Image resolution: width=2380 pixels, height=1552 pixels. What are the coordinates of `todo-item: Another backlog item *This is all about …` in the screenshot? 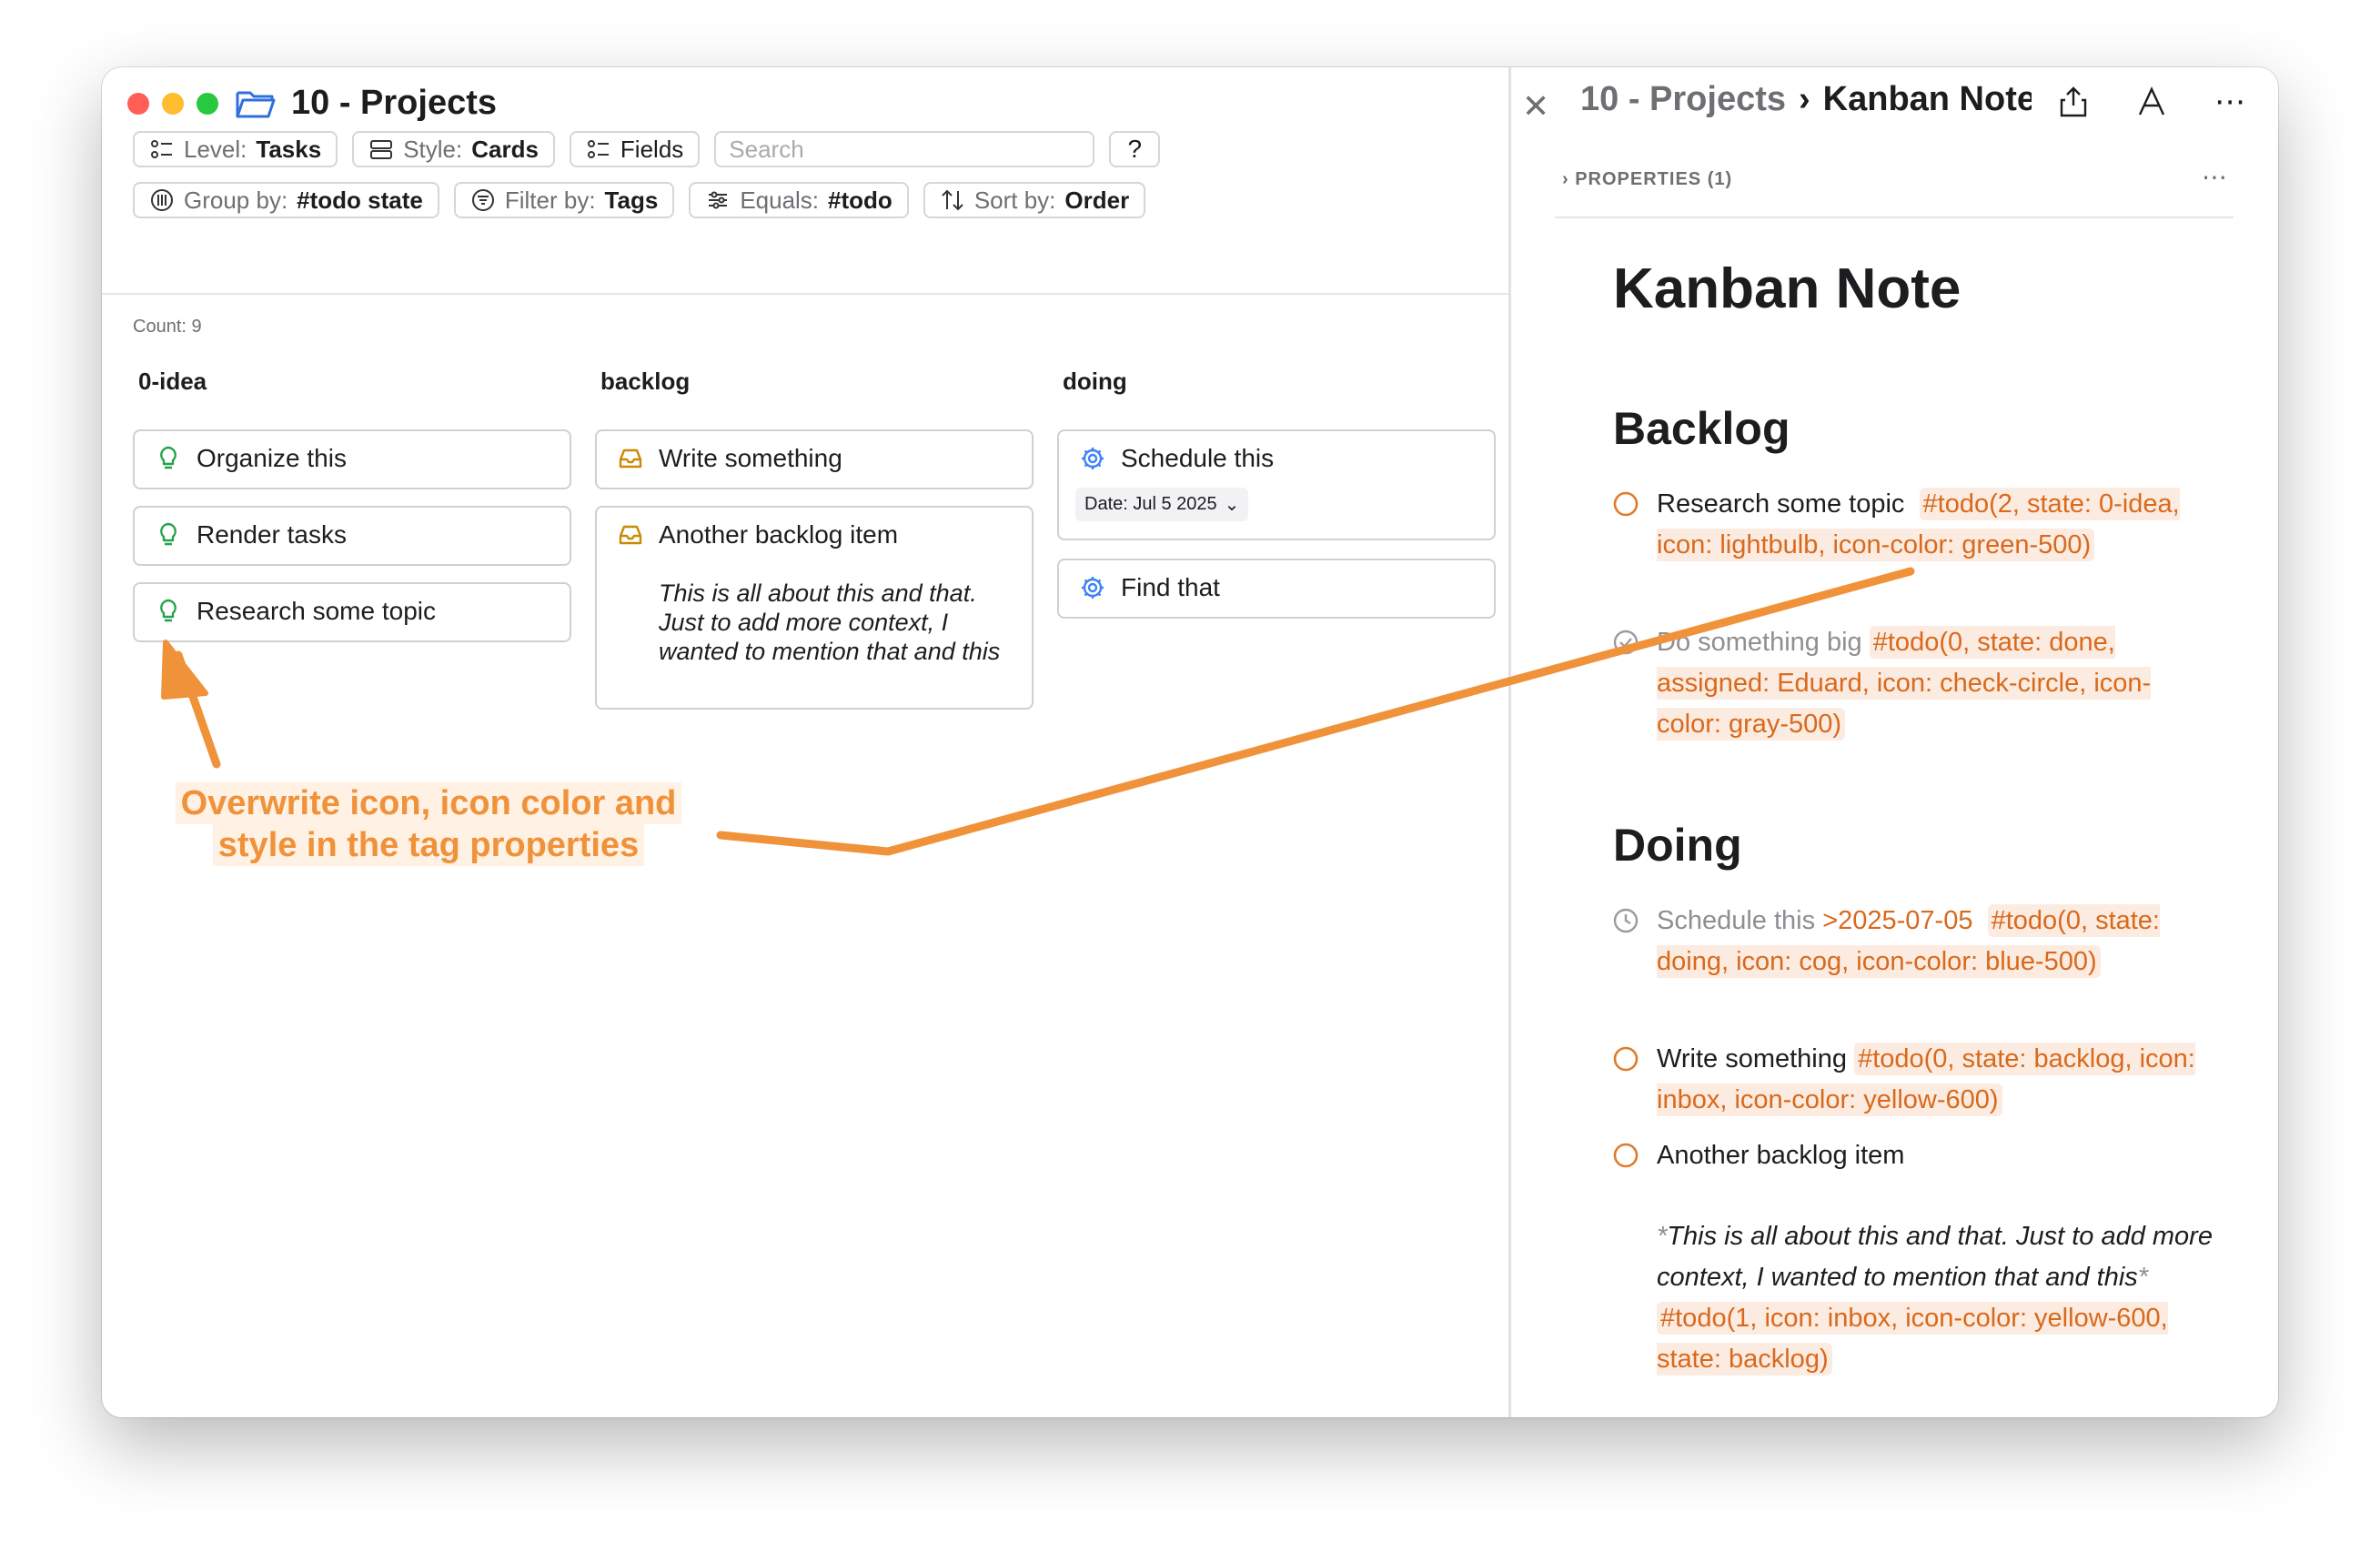 It's located at (1913, 1257).